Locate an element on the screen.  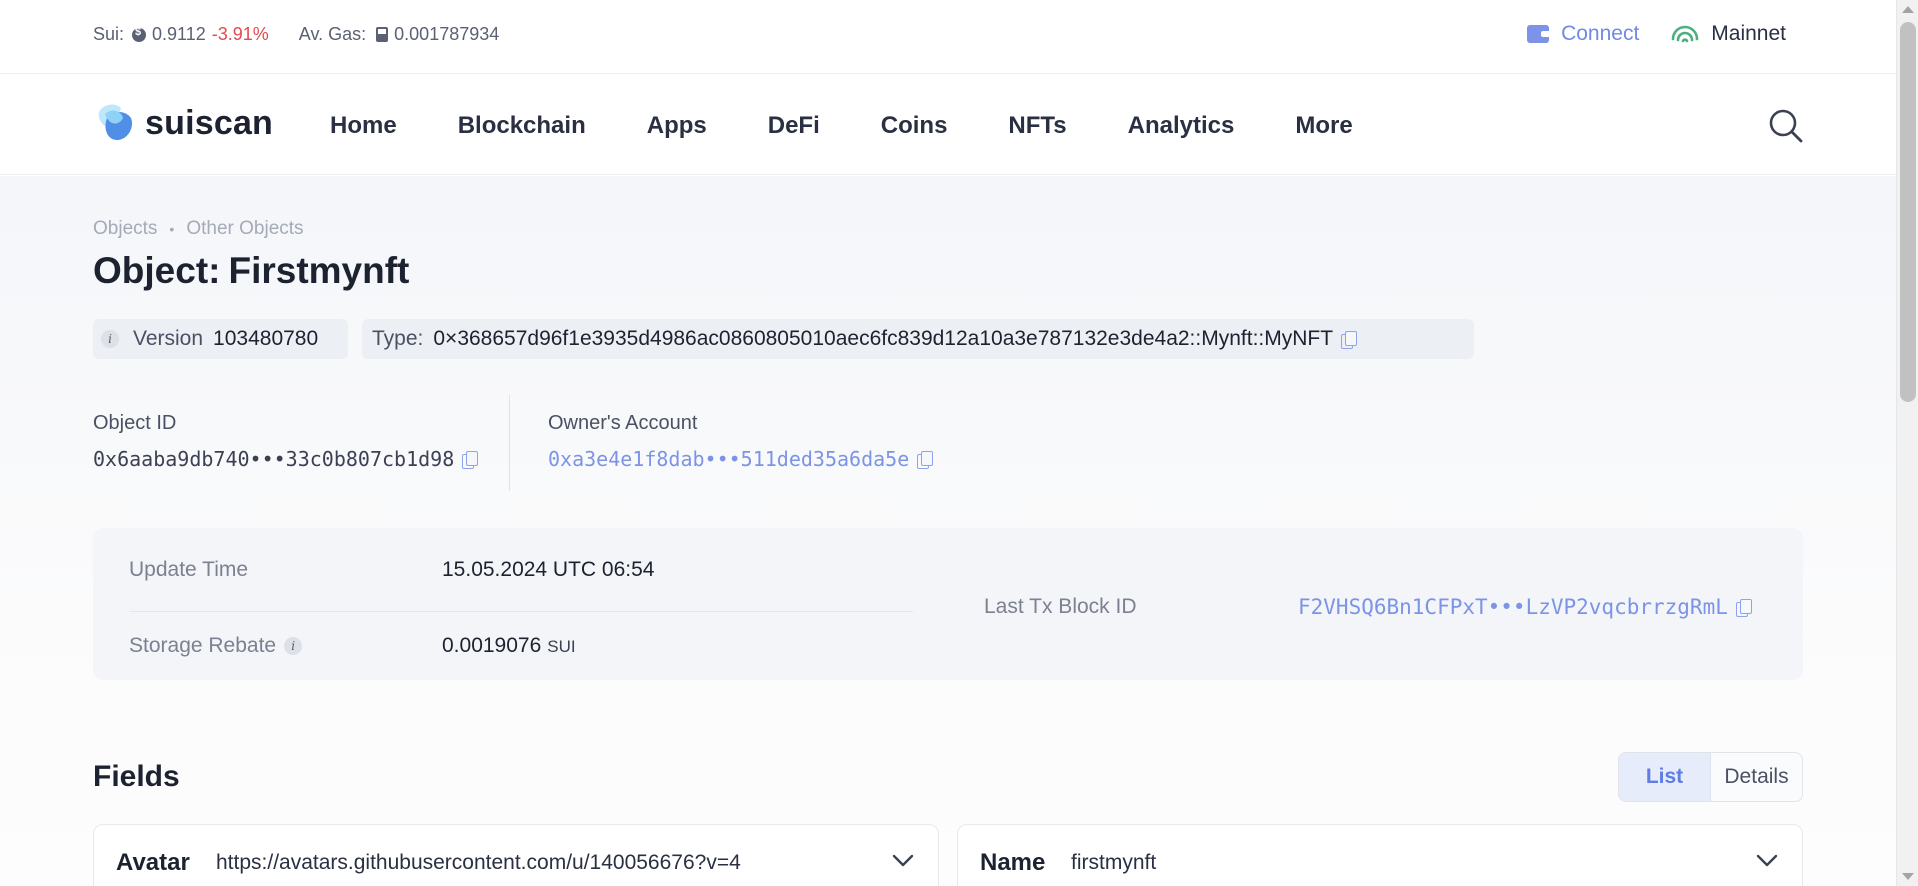
version-badge: i Version 103480780 is located at coordinates (220, 339).